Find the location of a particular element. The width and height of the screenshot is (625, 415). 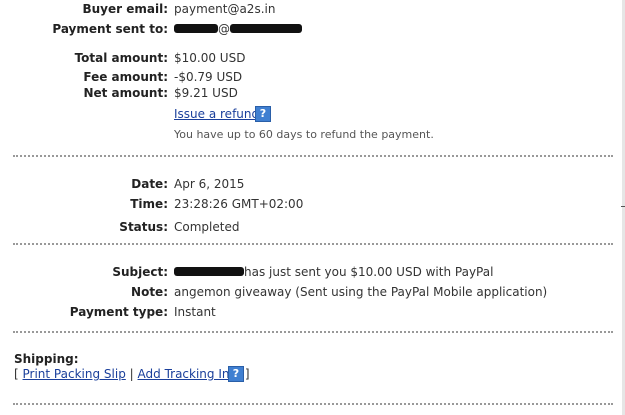

total-amount-value: $10.00 USD is located at coordinates (210, 58).